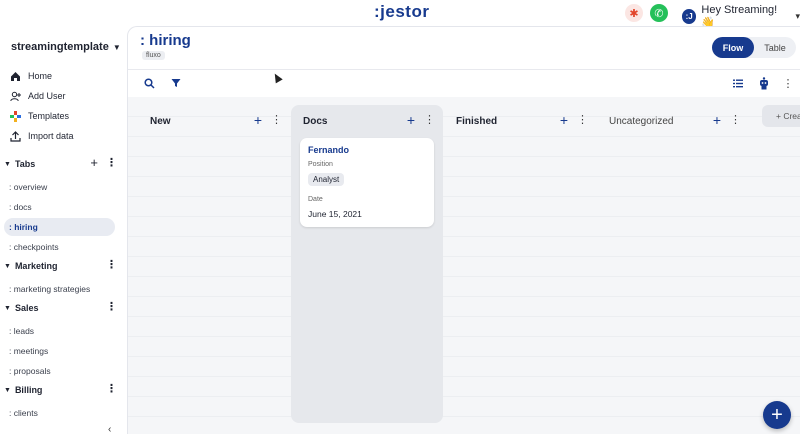 Image resolution: width=800 pixels, height=434 pixels. What do you see at coordinates (520, 264) in the screenshot?
I see `column-finished: Finished + ⋮` at bounding box center [520, 264].